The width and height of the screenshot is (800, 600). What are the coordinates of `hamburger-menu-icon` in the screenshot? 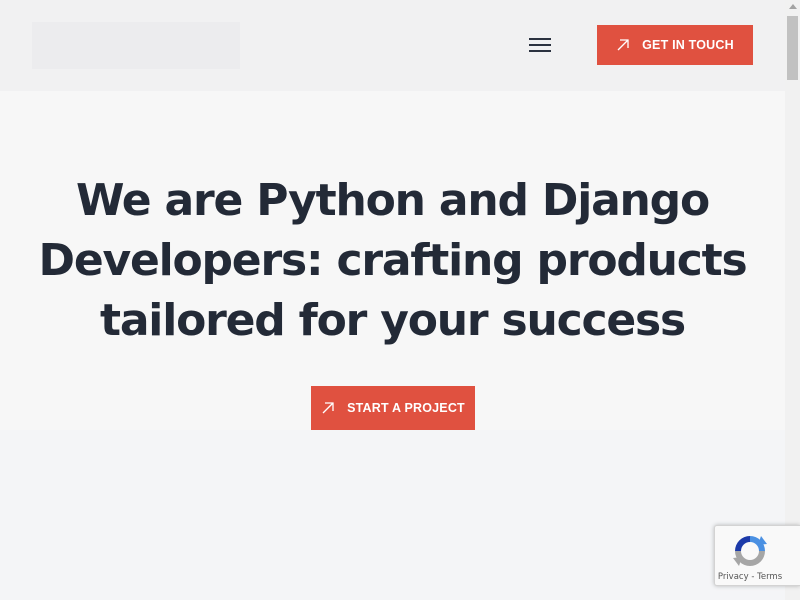 It's located at (540, 45).